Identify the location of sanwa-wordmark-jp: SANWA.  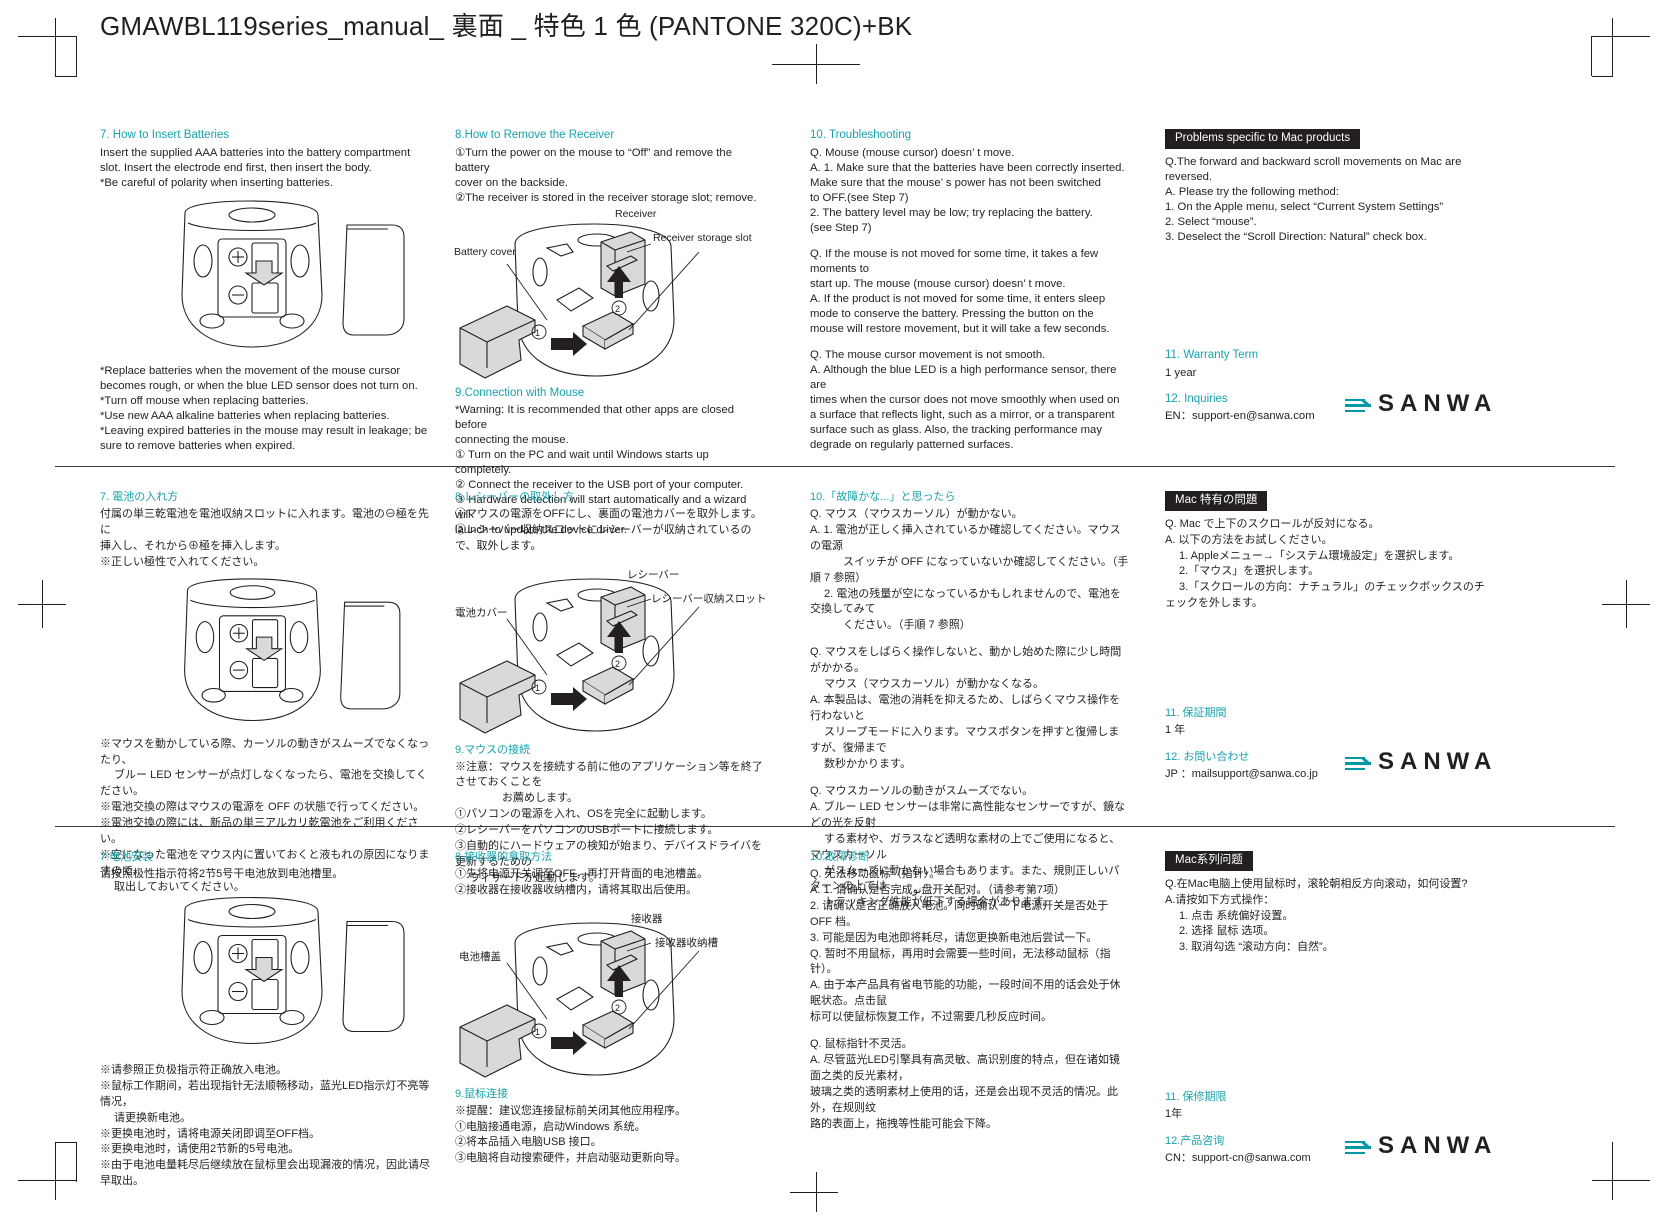
(1438, 761).